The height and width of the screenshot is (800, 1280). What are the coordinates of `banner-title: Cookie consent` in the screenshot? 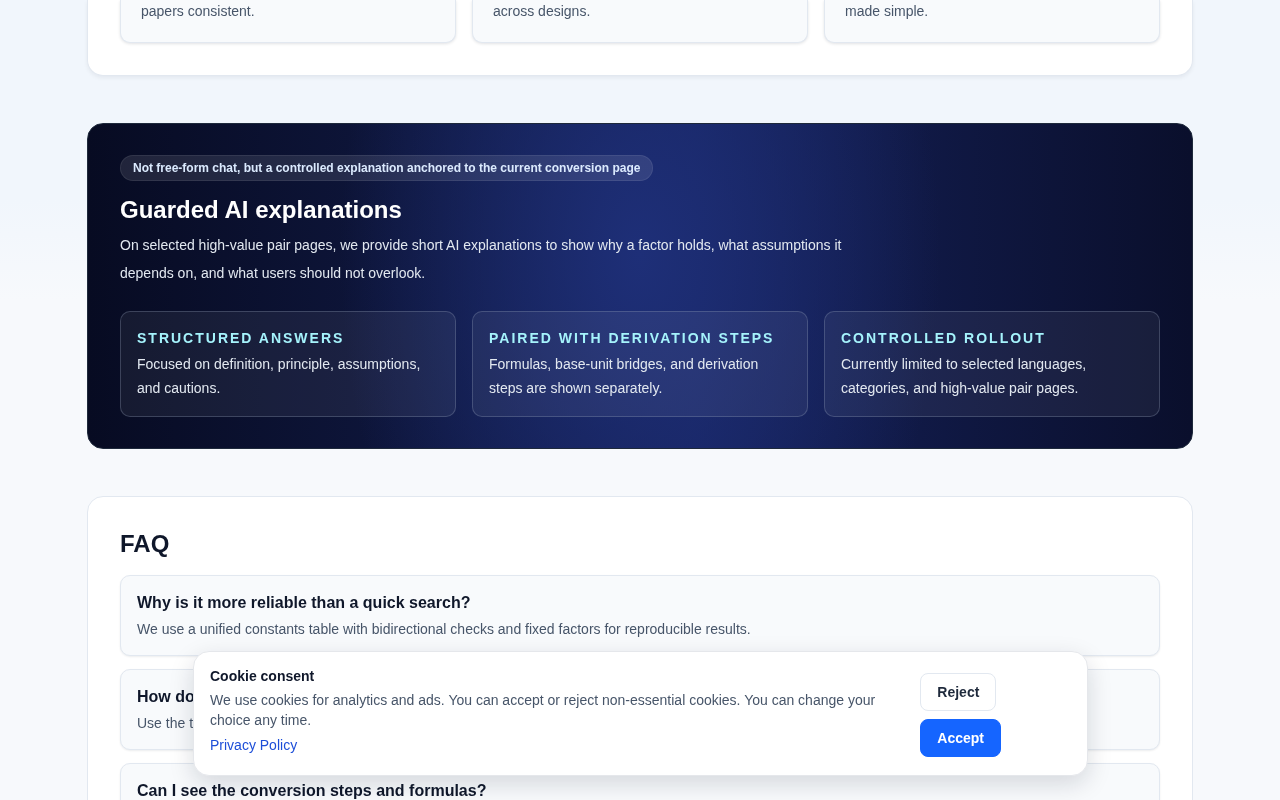 It's located at (263, 676).